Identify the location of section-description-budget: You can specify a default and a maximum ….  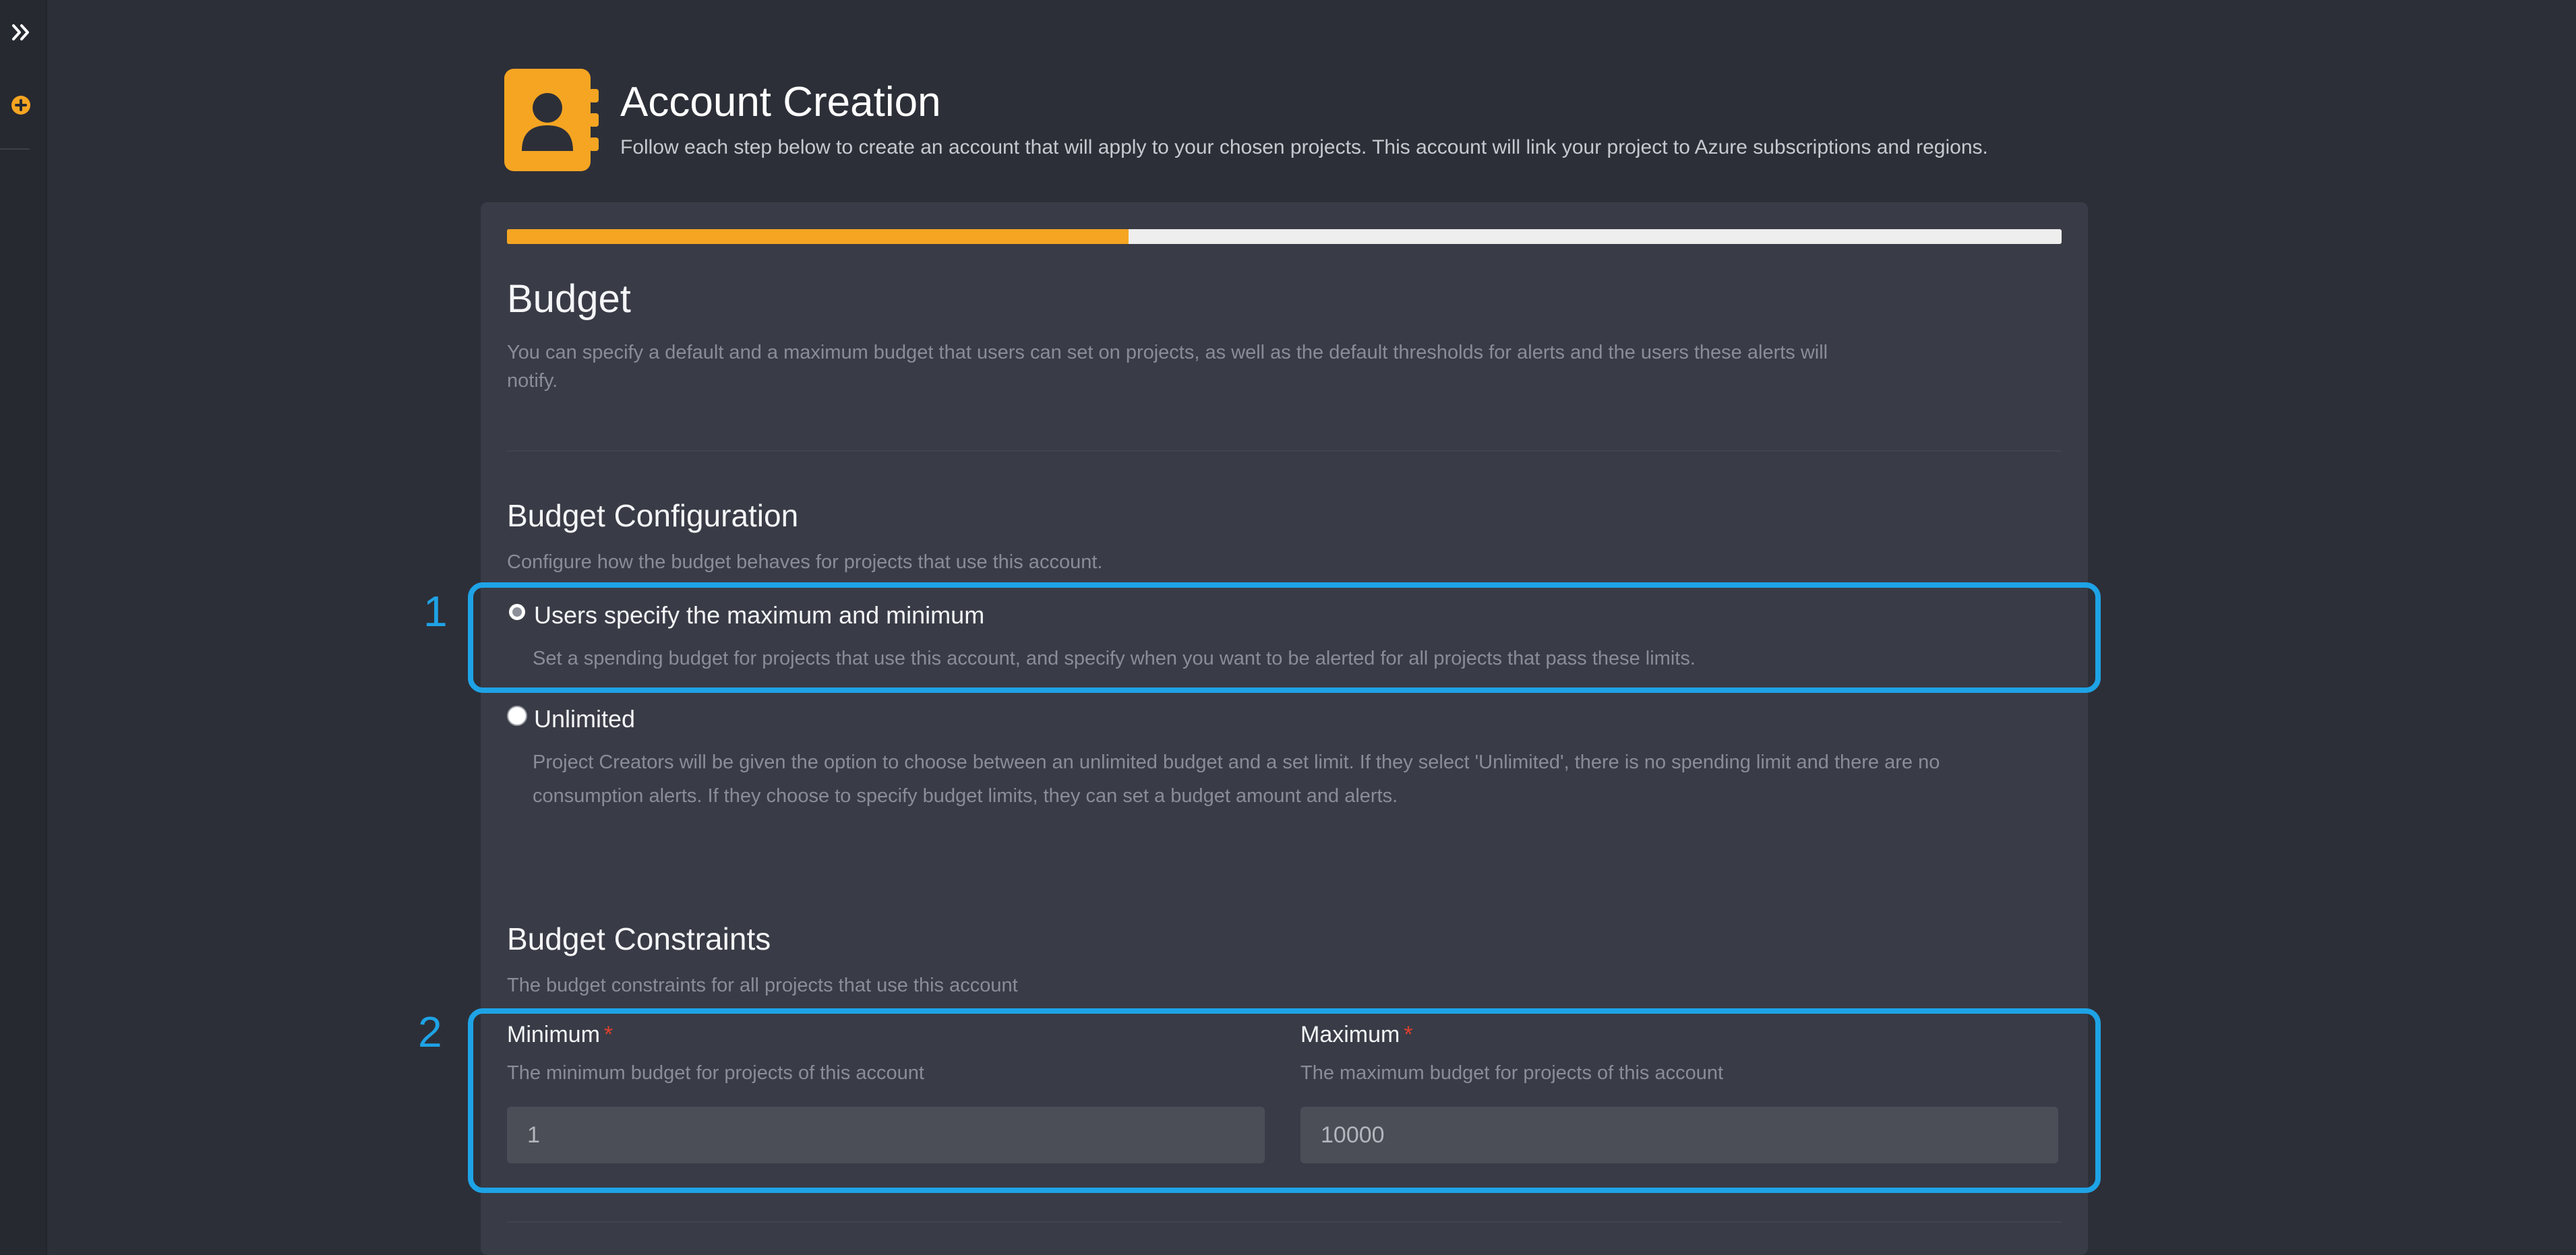
(1167, 367).